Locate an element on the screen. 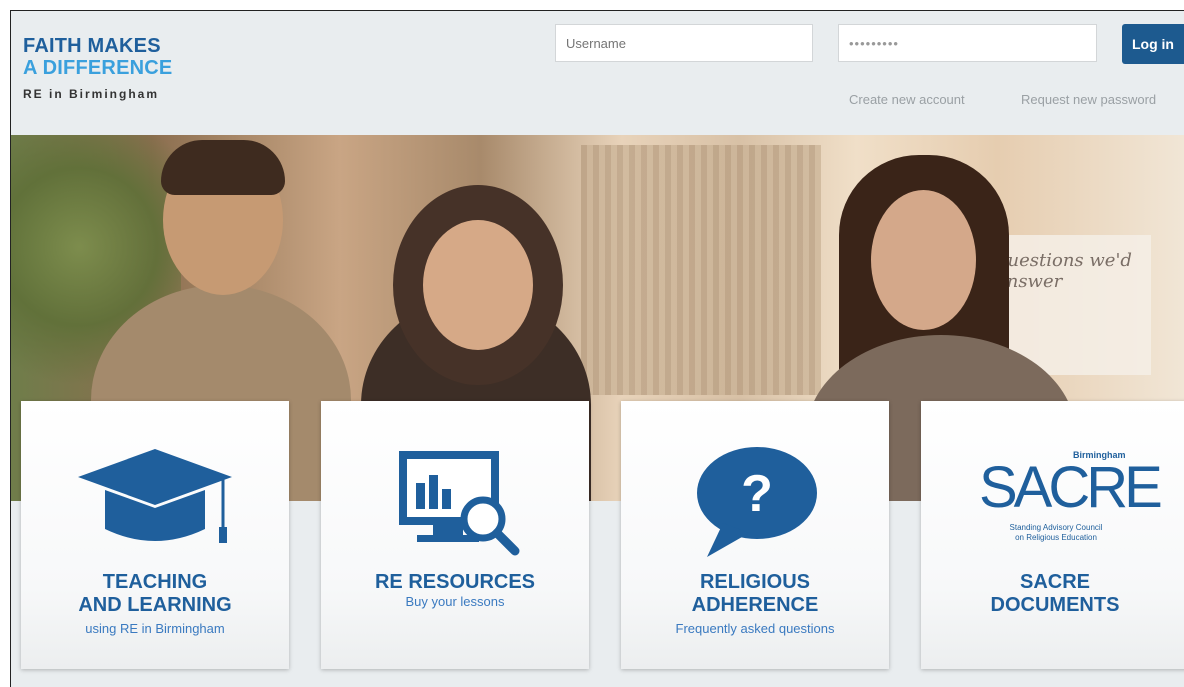 The width and height of the screenshot is (1184, 687). card-title-line-1: RE RESOURCES is located at coordinates (455, 582).